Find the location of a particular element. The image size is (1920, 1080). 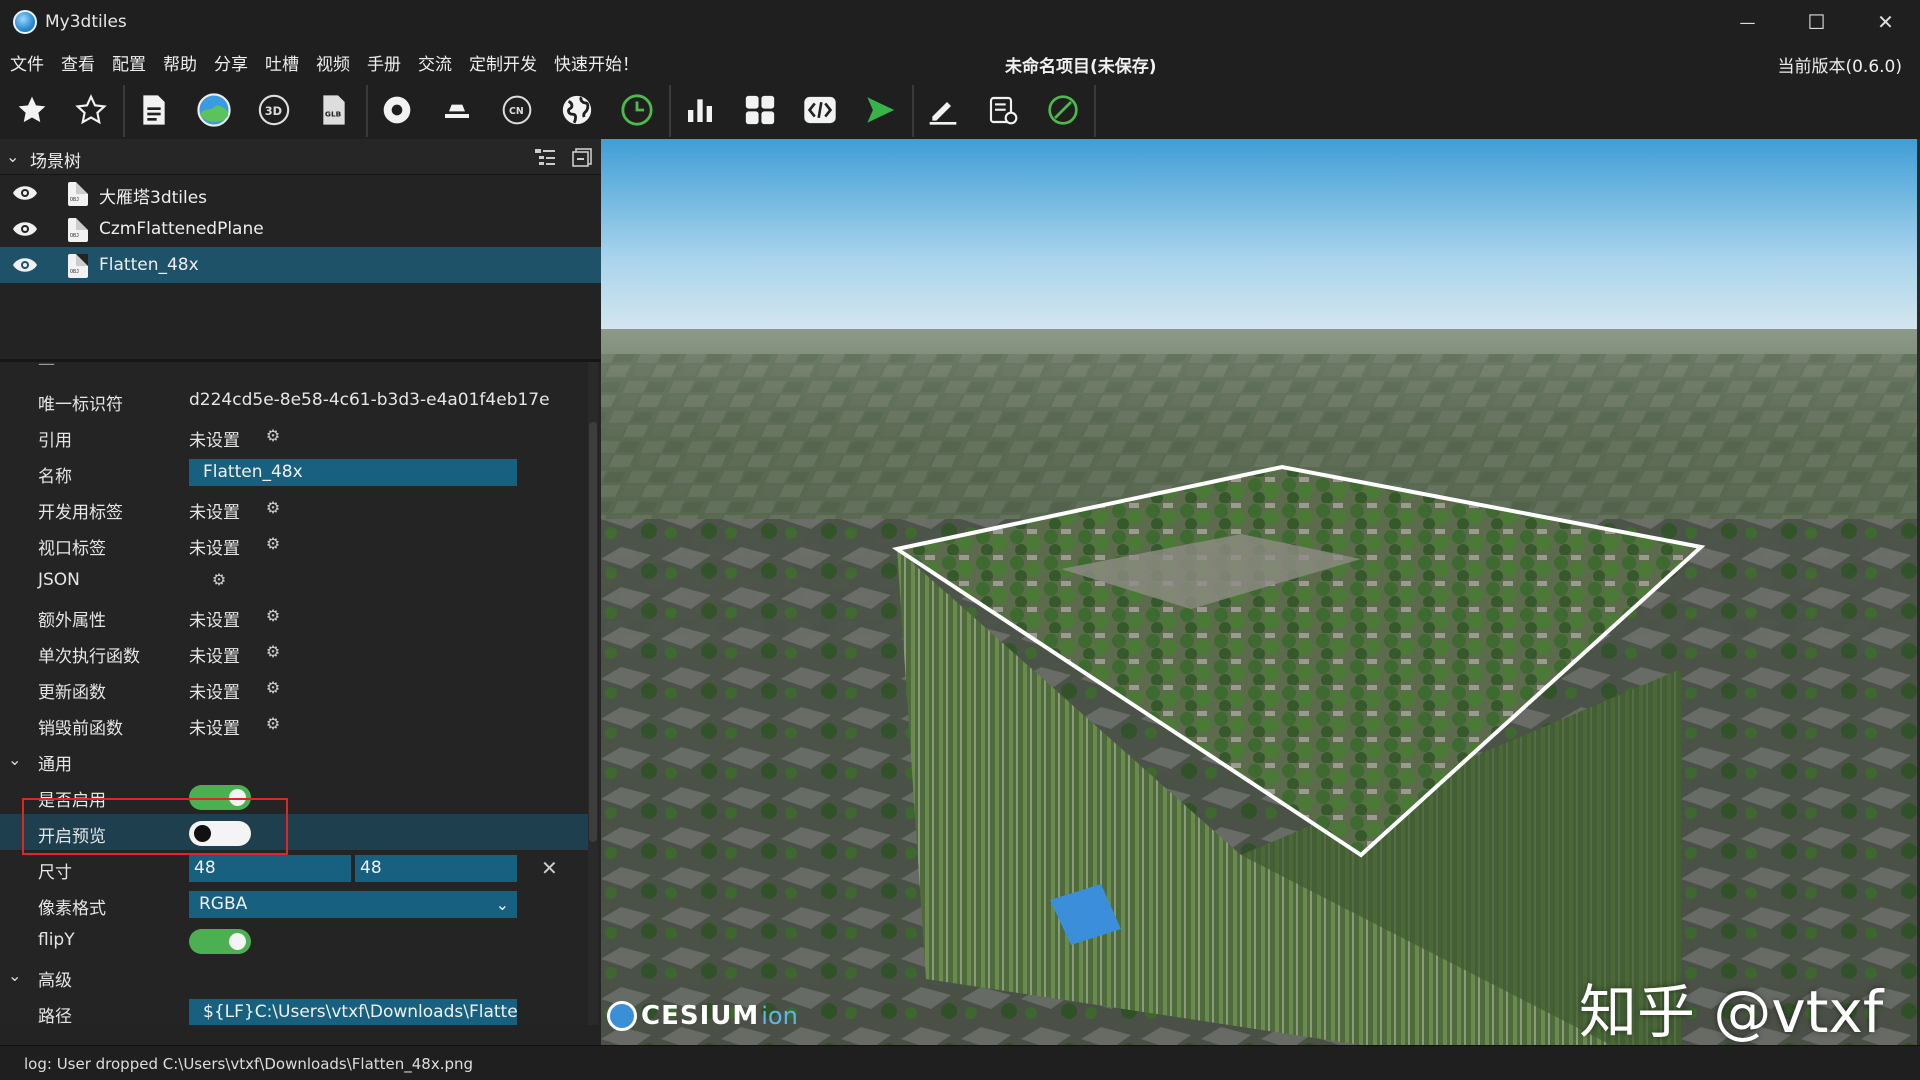

property-json: JSON ⚙ is located at coordinates (133, 580).